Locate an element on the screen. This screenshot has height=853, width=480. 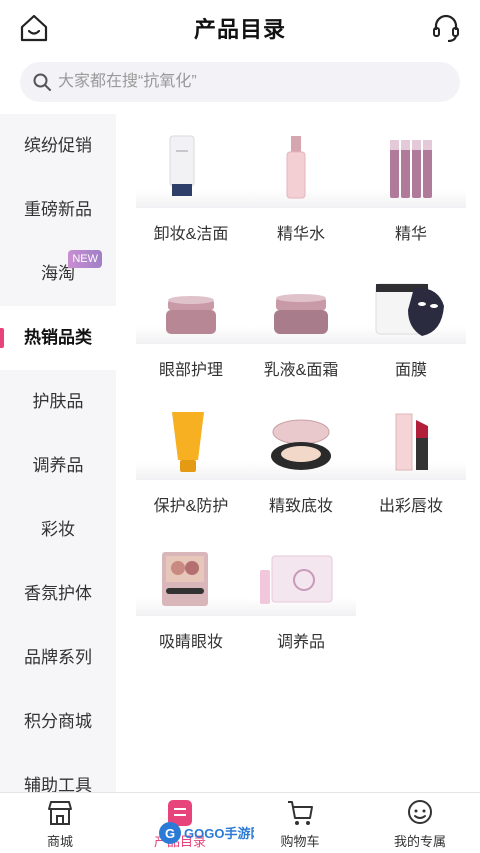
category-essence-water: 精华水 is located at coordinates (301, 186).